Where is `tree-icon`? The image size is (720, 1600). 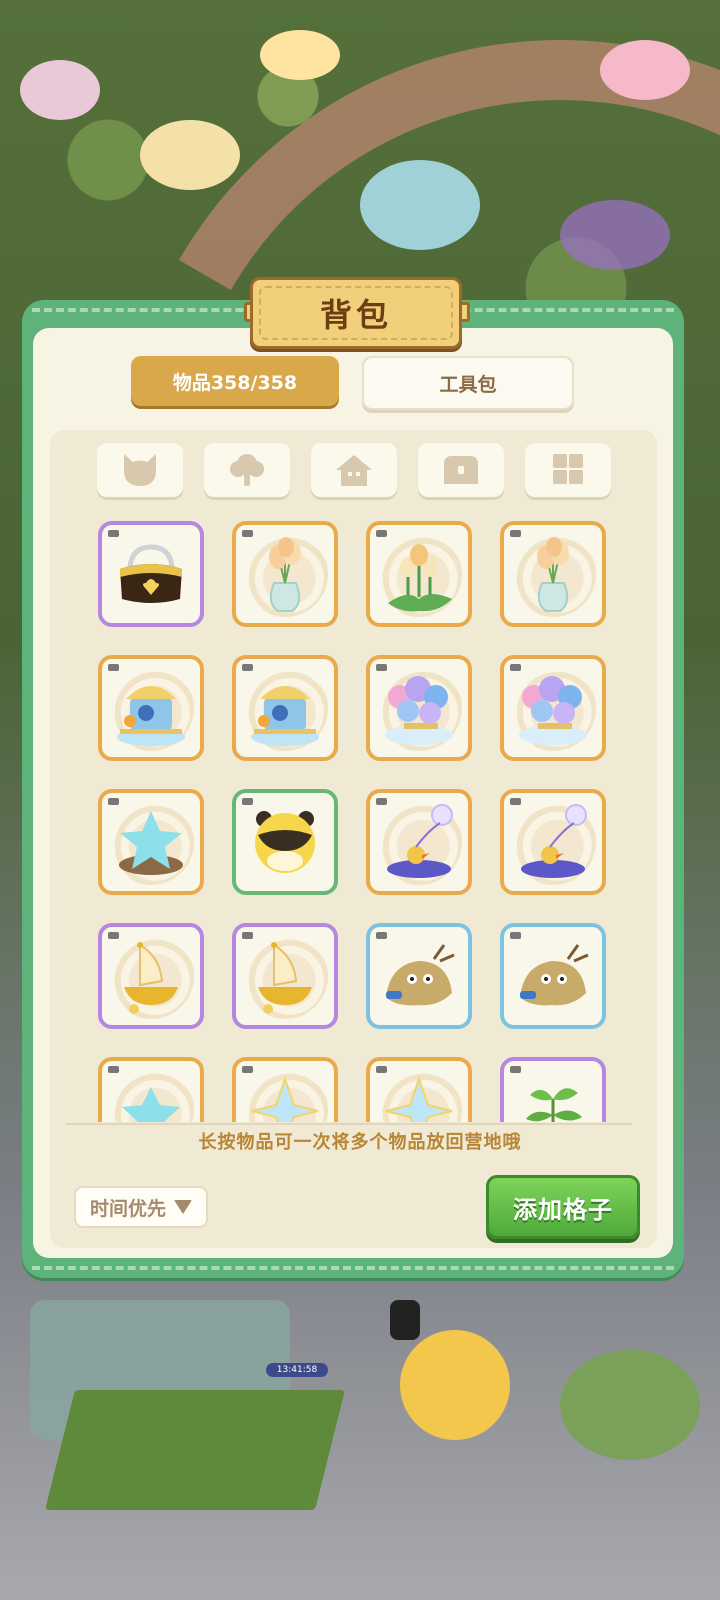 tree-icon is located at coordinates (247, 470).